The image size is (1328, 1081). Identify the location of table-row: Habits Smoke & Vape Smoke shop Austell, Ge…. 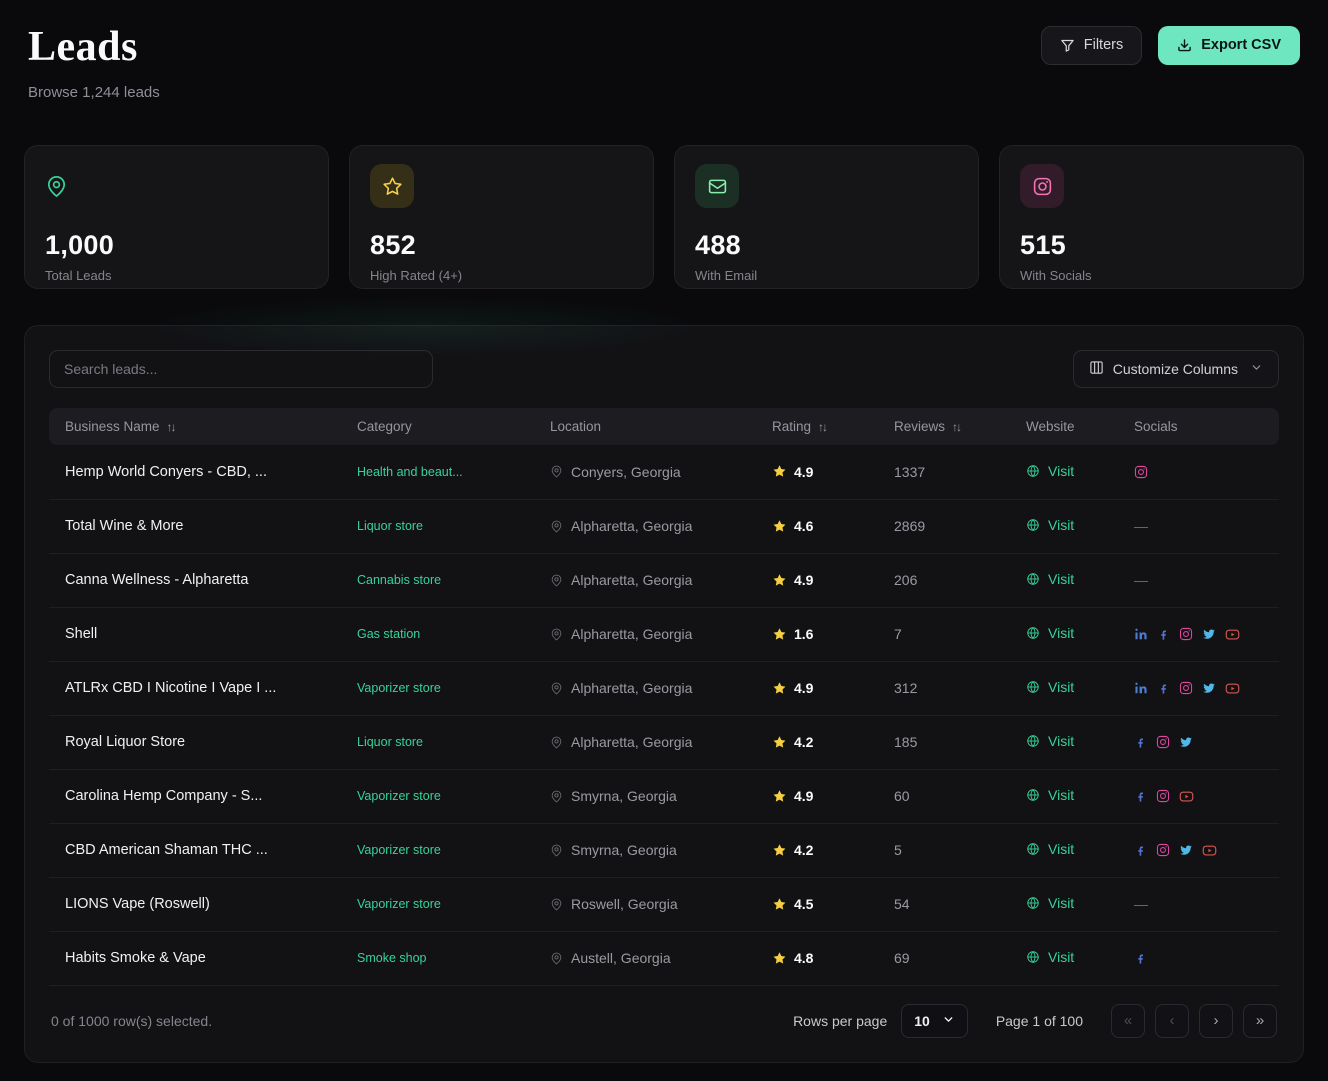
(664, 958).